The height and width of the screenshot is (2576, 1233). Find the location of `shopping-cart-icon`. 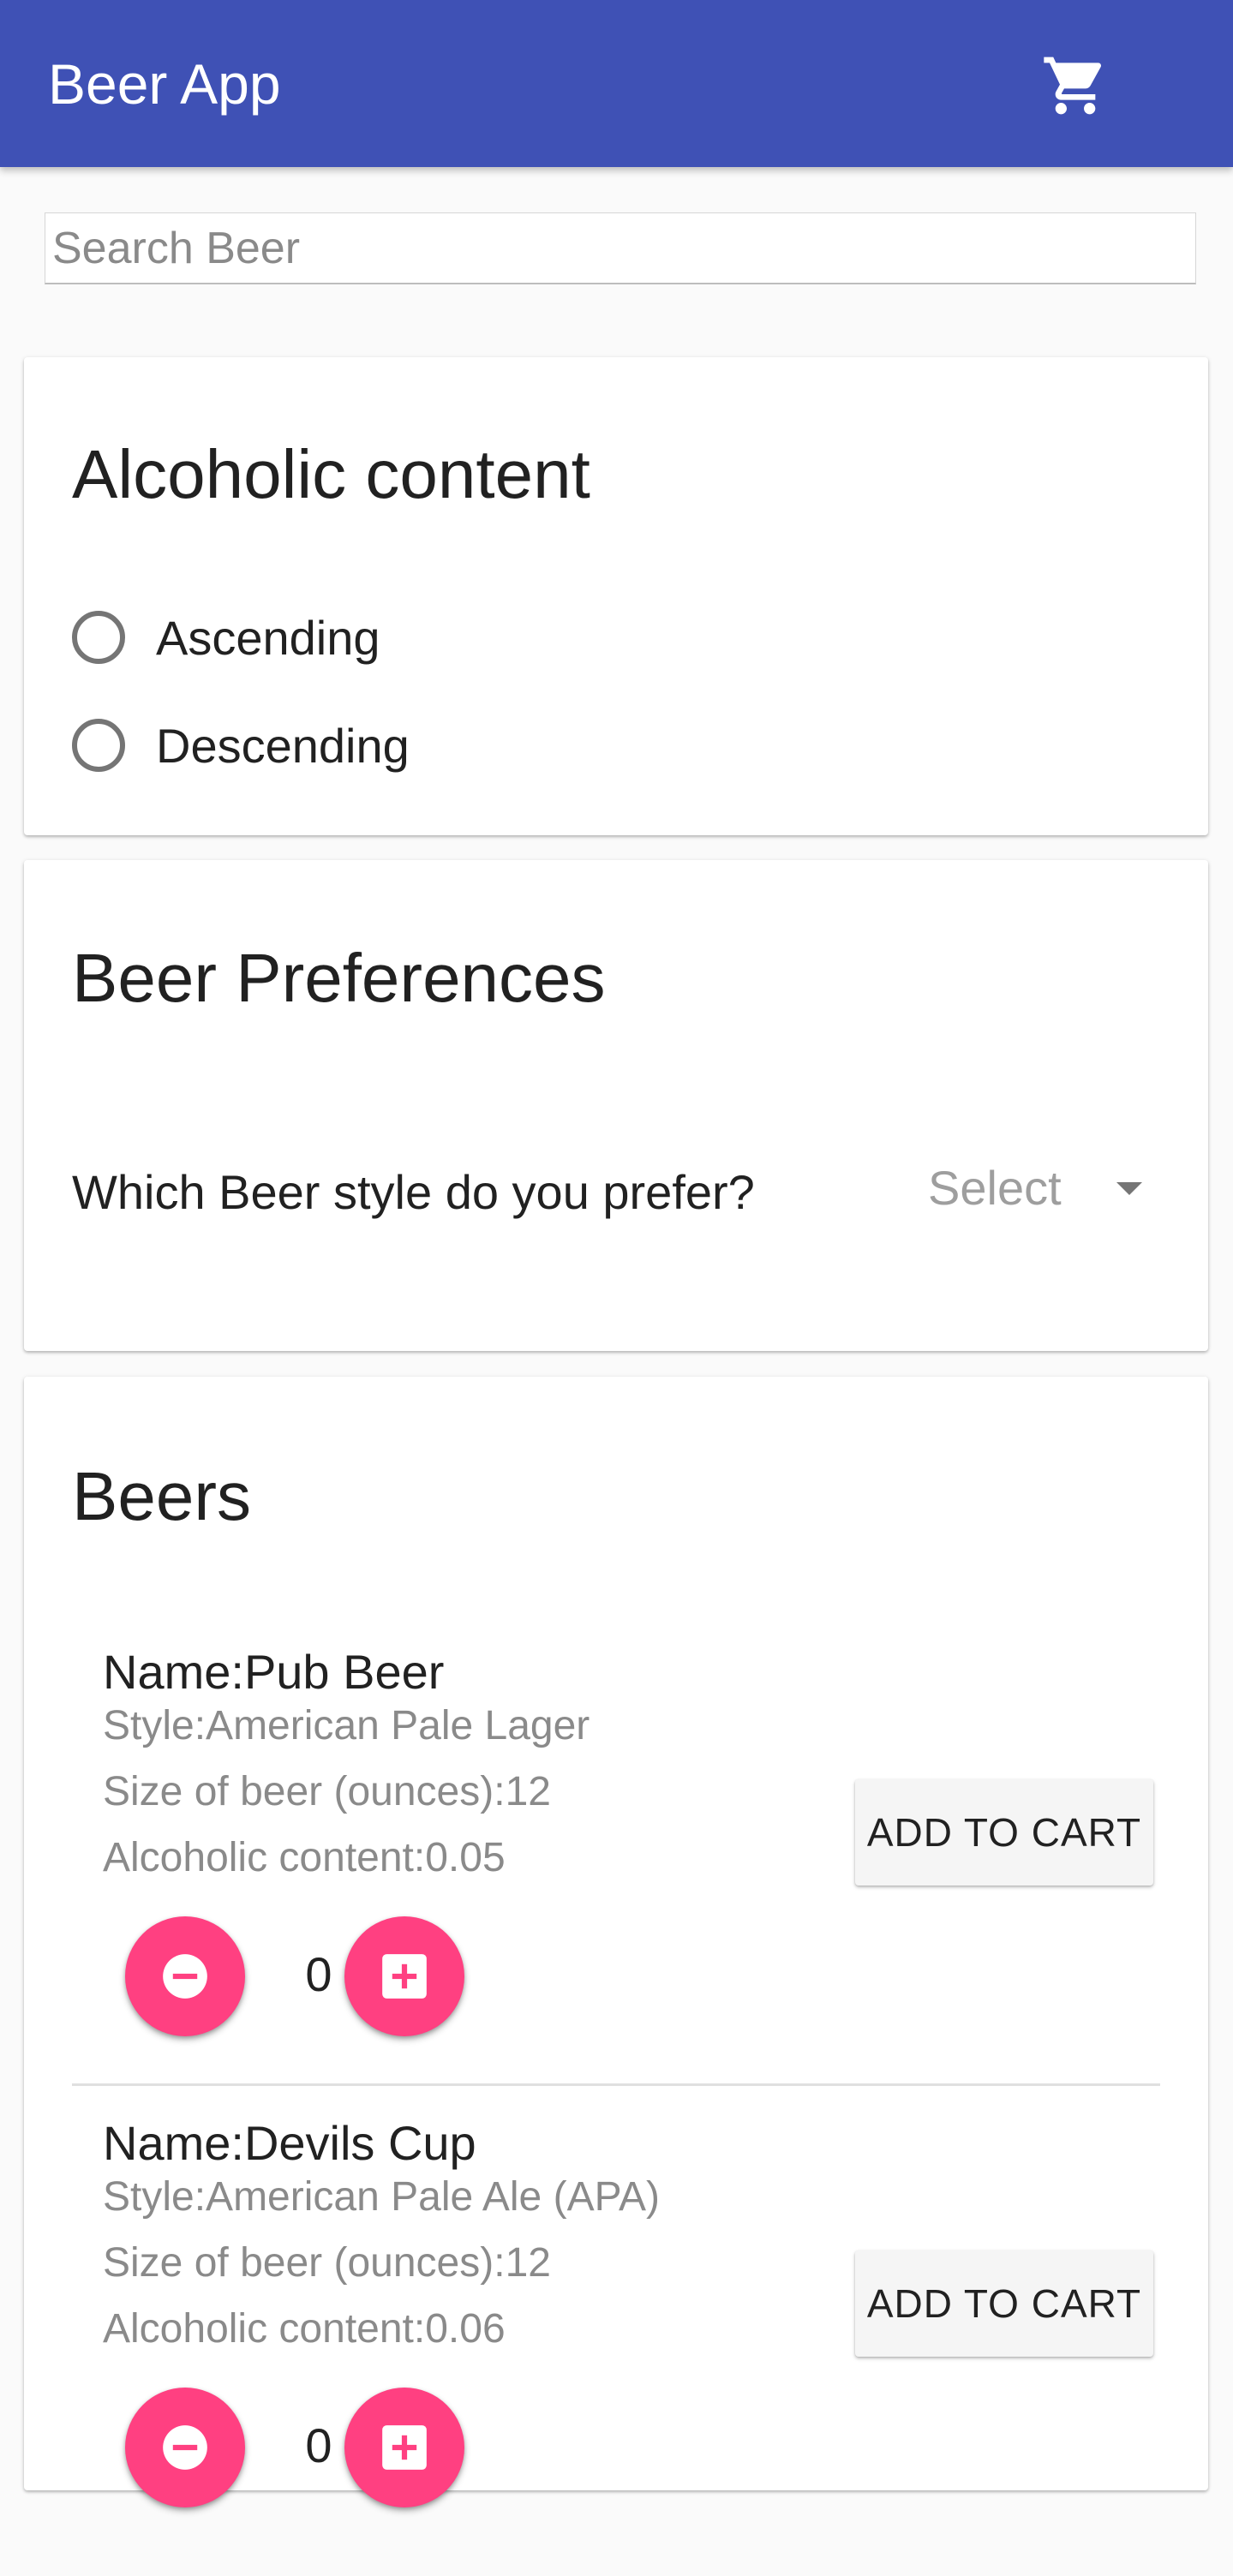

shopping-cart-icon is located at coordinates (1073, 86).